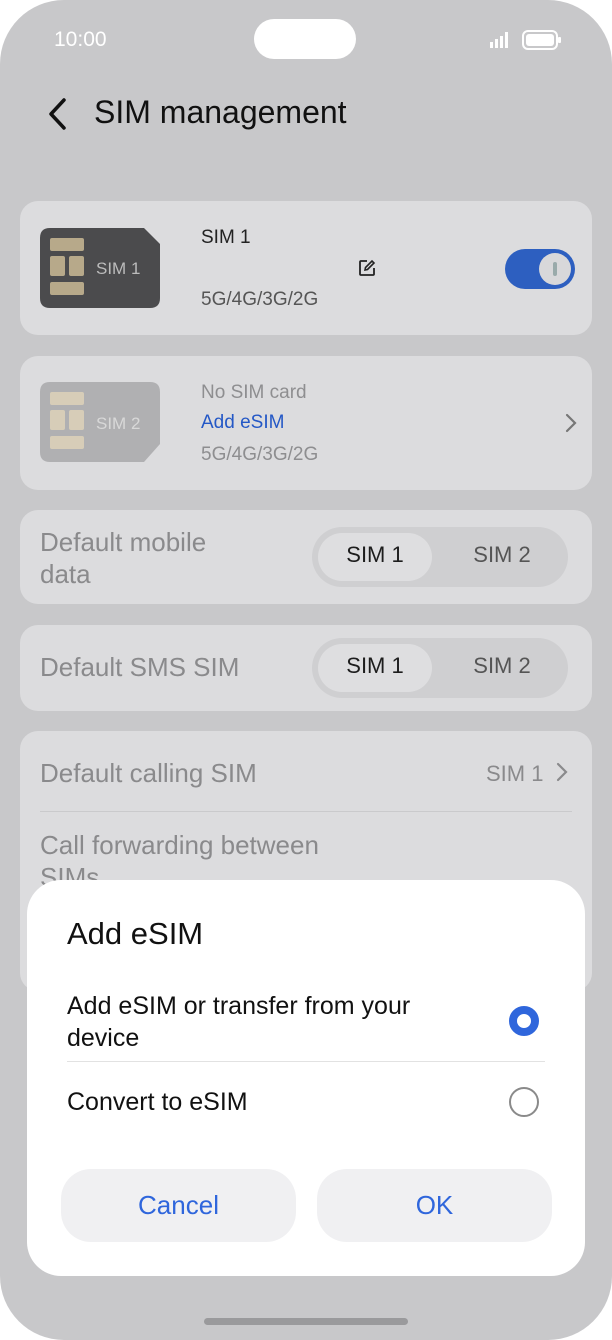  I want to click on sms-segmented-control: SIM 1 SIM 2, so click(440, 668).